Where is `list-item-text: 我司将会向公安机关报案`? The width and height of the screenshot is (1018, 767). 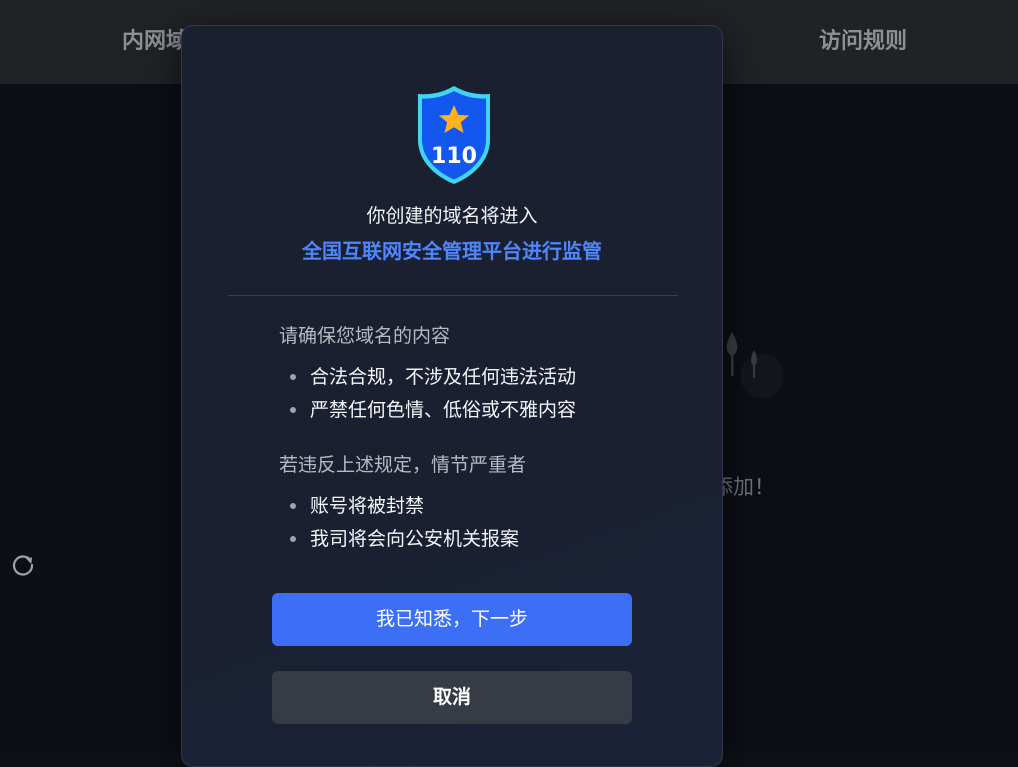 list-item-text: 我司将会向公安机关报案 is located at coordinates (415, 539).